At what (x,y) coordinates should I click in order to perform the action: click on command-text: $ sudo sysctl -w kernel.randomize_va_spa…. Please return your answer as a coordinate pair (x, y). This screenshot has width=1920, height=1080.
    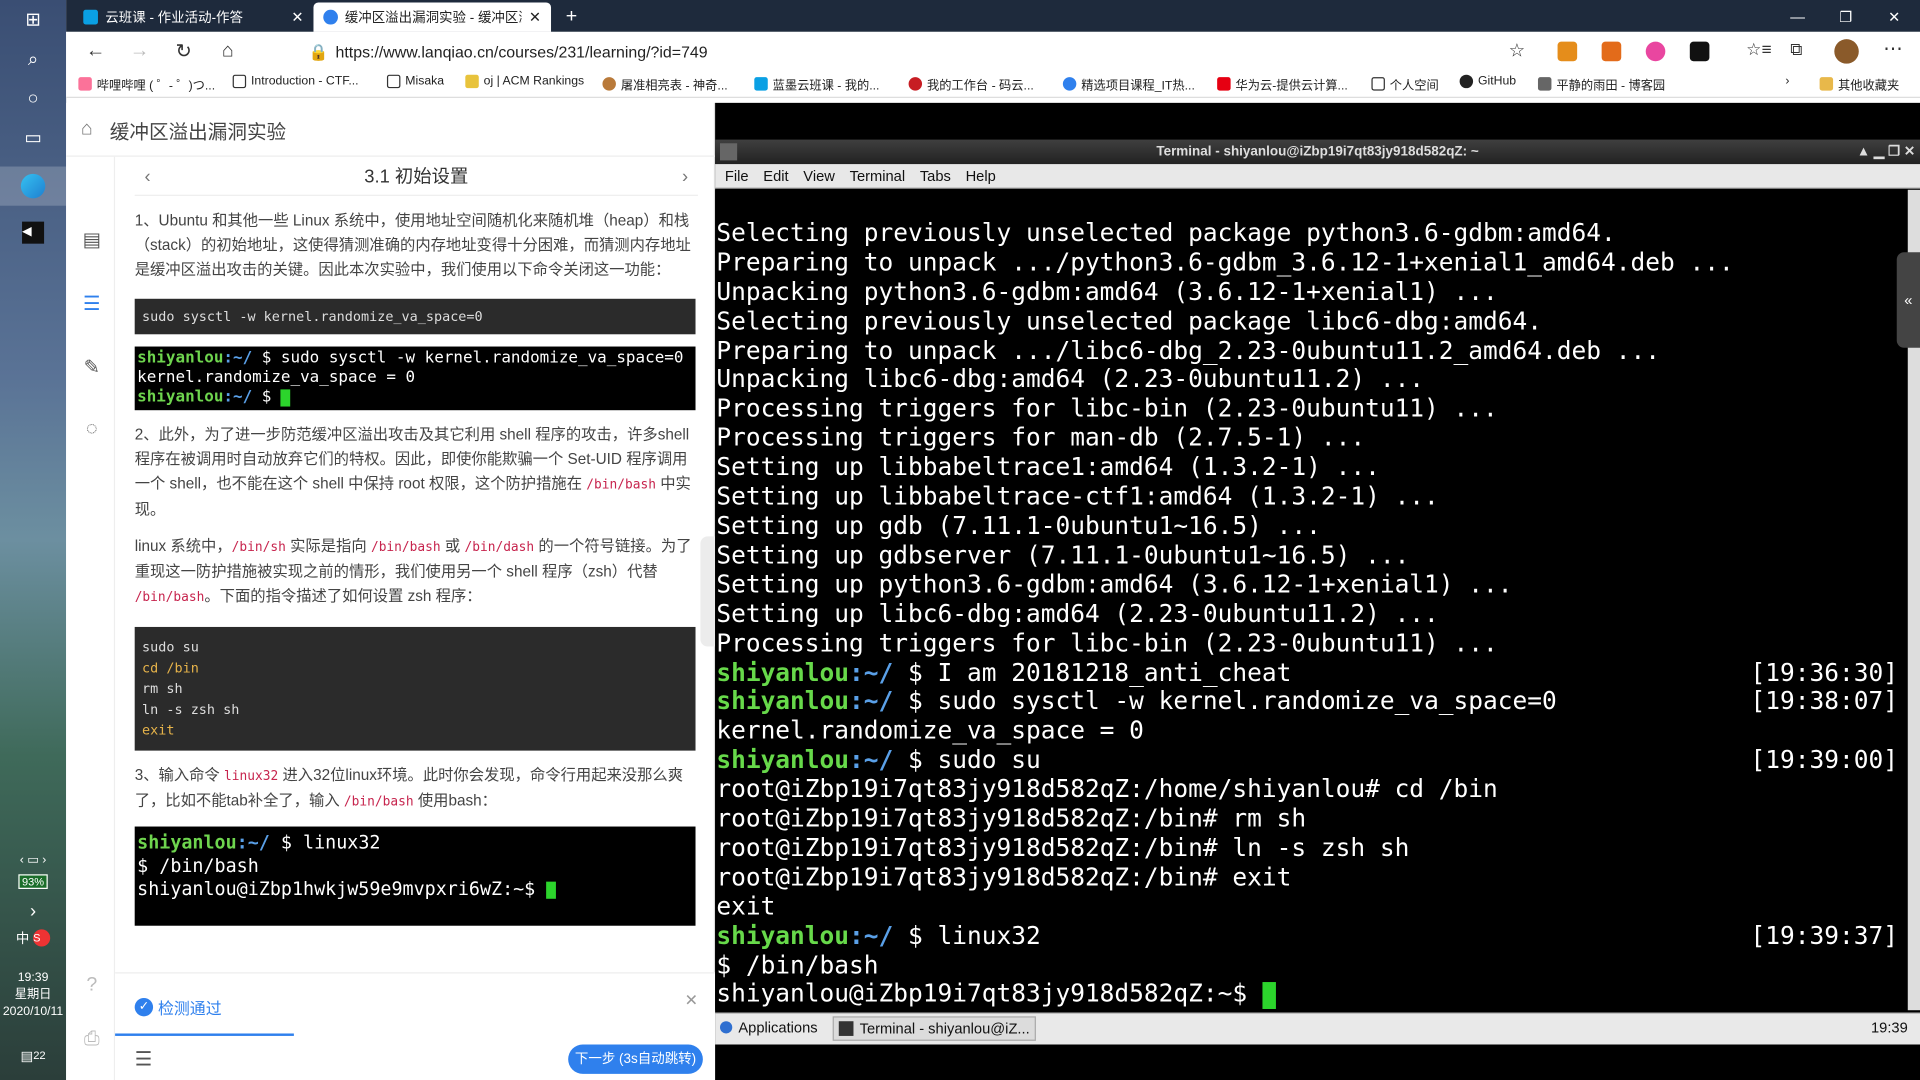
    Looking at the image, I should click on (468, 358).